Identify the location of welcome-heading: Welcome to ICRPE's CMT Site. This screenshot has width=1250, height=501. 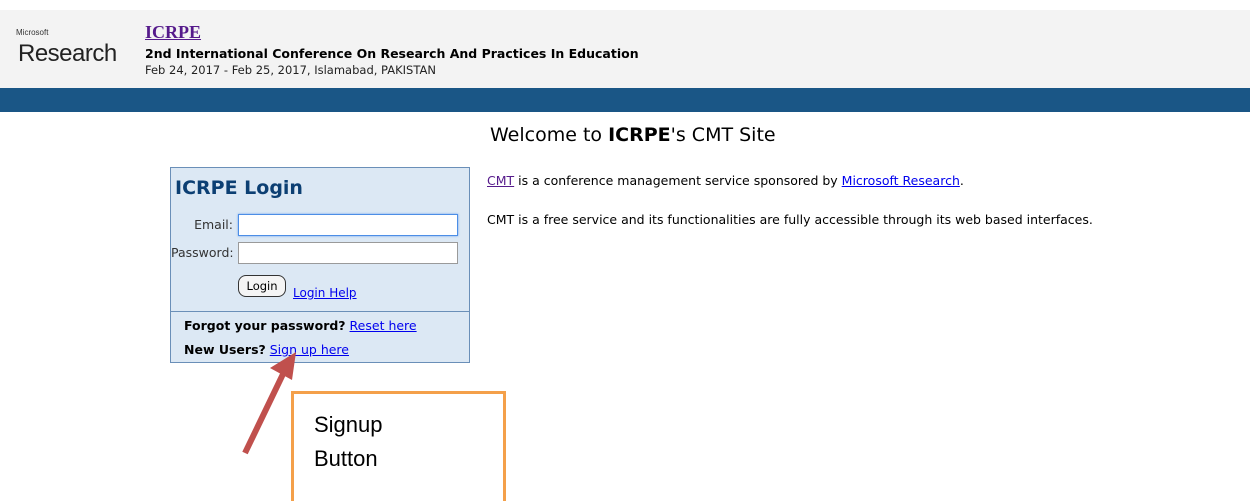
(633, 135).